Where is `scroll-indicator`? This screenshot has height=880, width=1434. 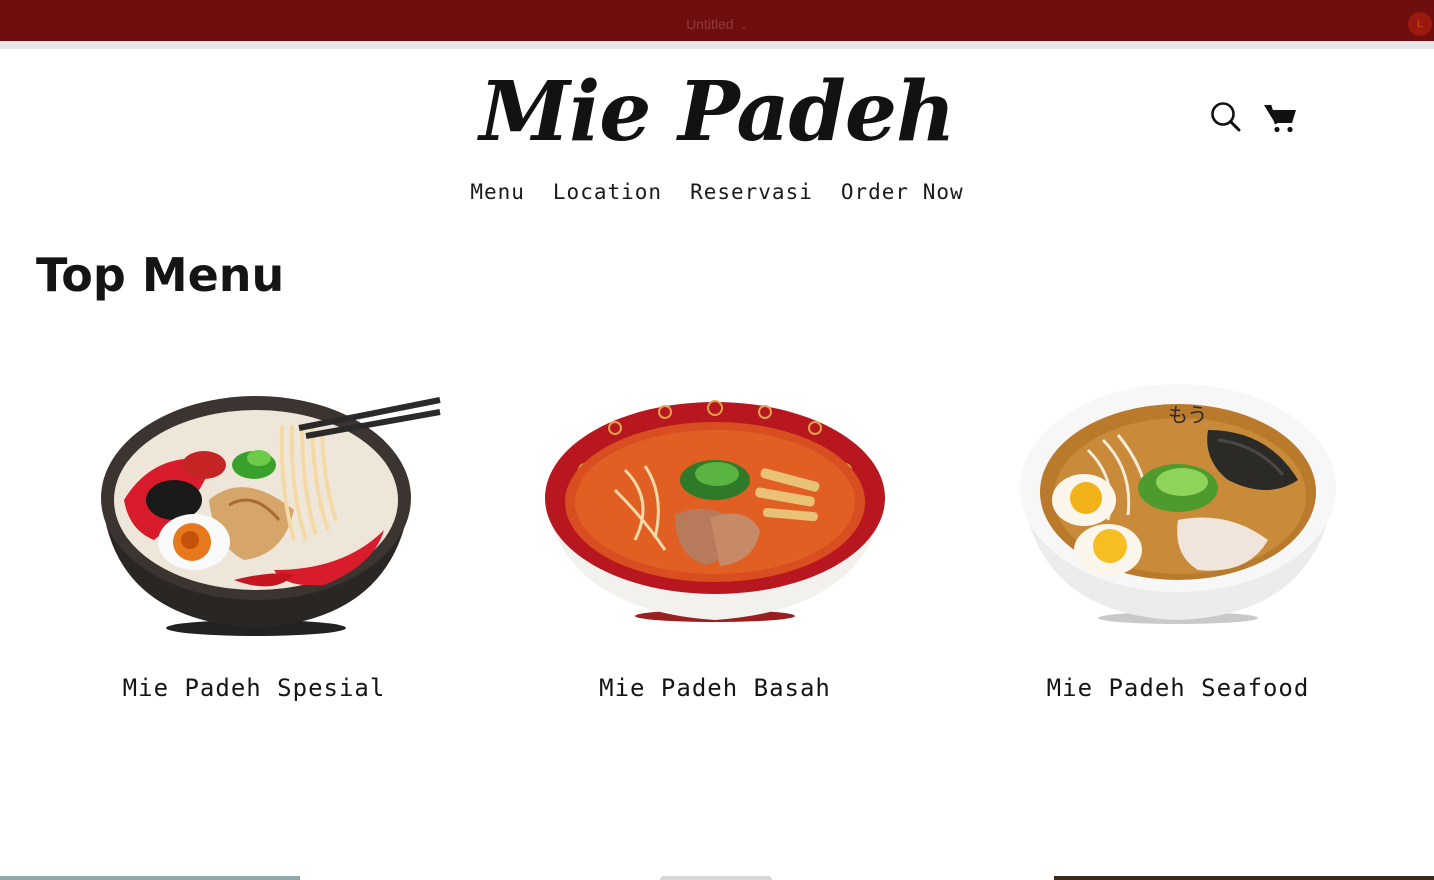 scroll-indicator is located at coordinates (716, 878).